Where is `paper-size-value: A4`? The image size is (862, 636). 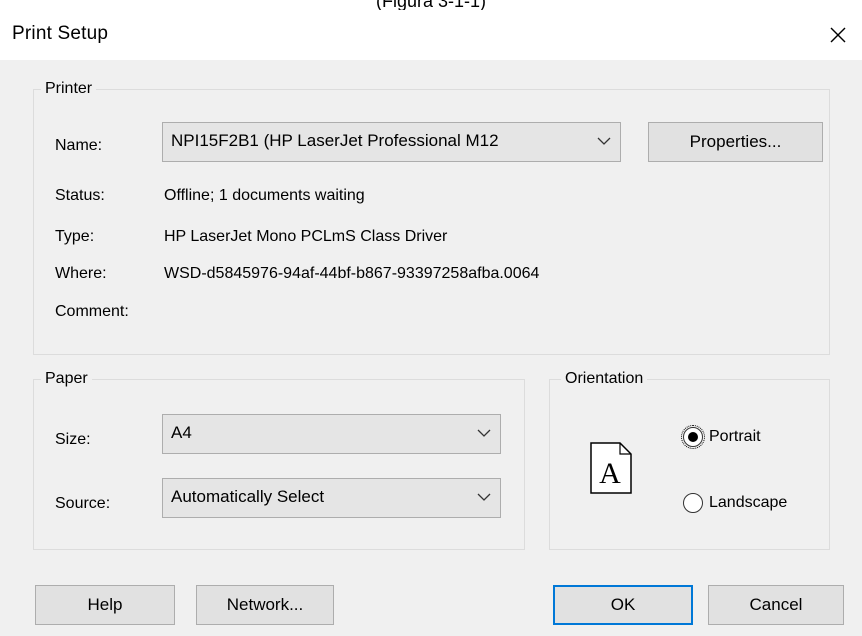
paper-size-value: A4 is located at coordinates (181, 432).